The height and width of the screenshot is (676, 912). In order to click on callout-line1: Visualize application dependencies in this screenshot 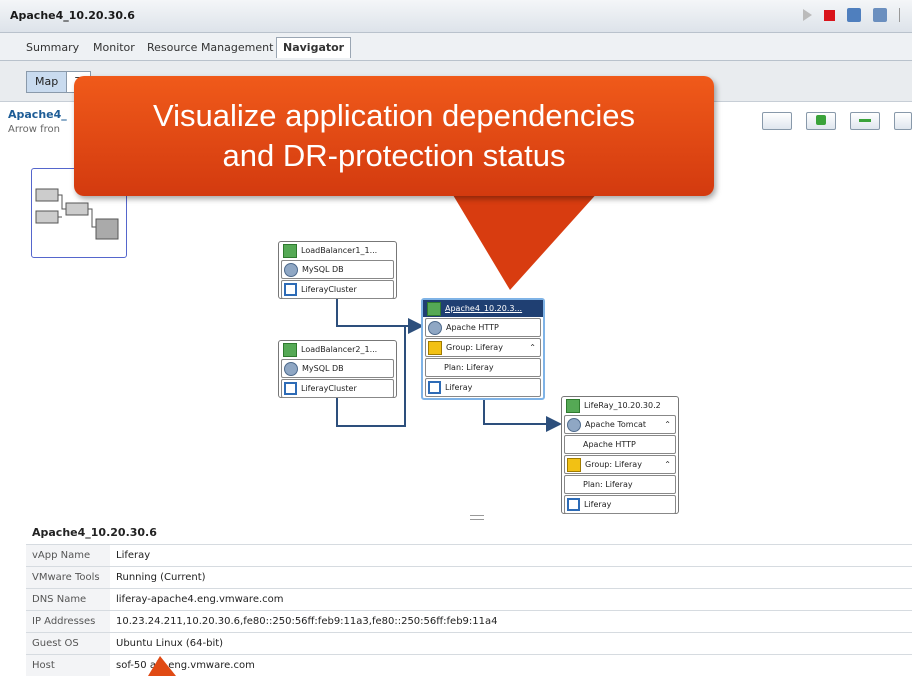, I will do `click(394, 115)`.